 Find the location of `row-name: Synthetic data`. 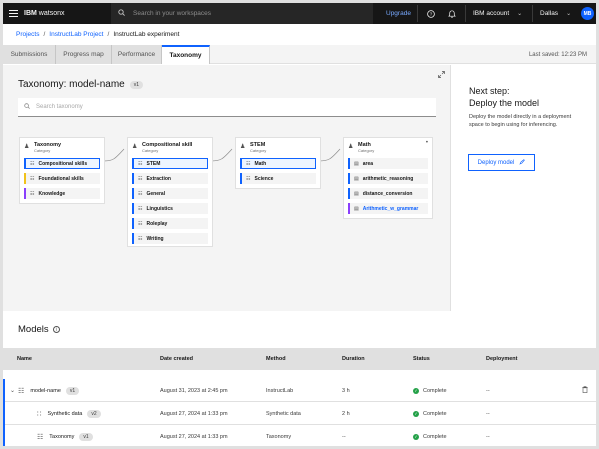

row-name: Synthetic data is located at coordinates (64, 414).